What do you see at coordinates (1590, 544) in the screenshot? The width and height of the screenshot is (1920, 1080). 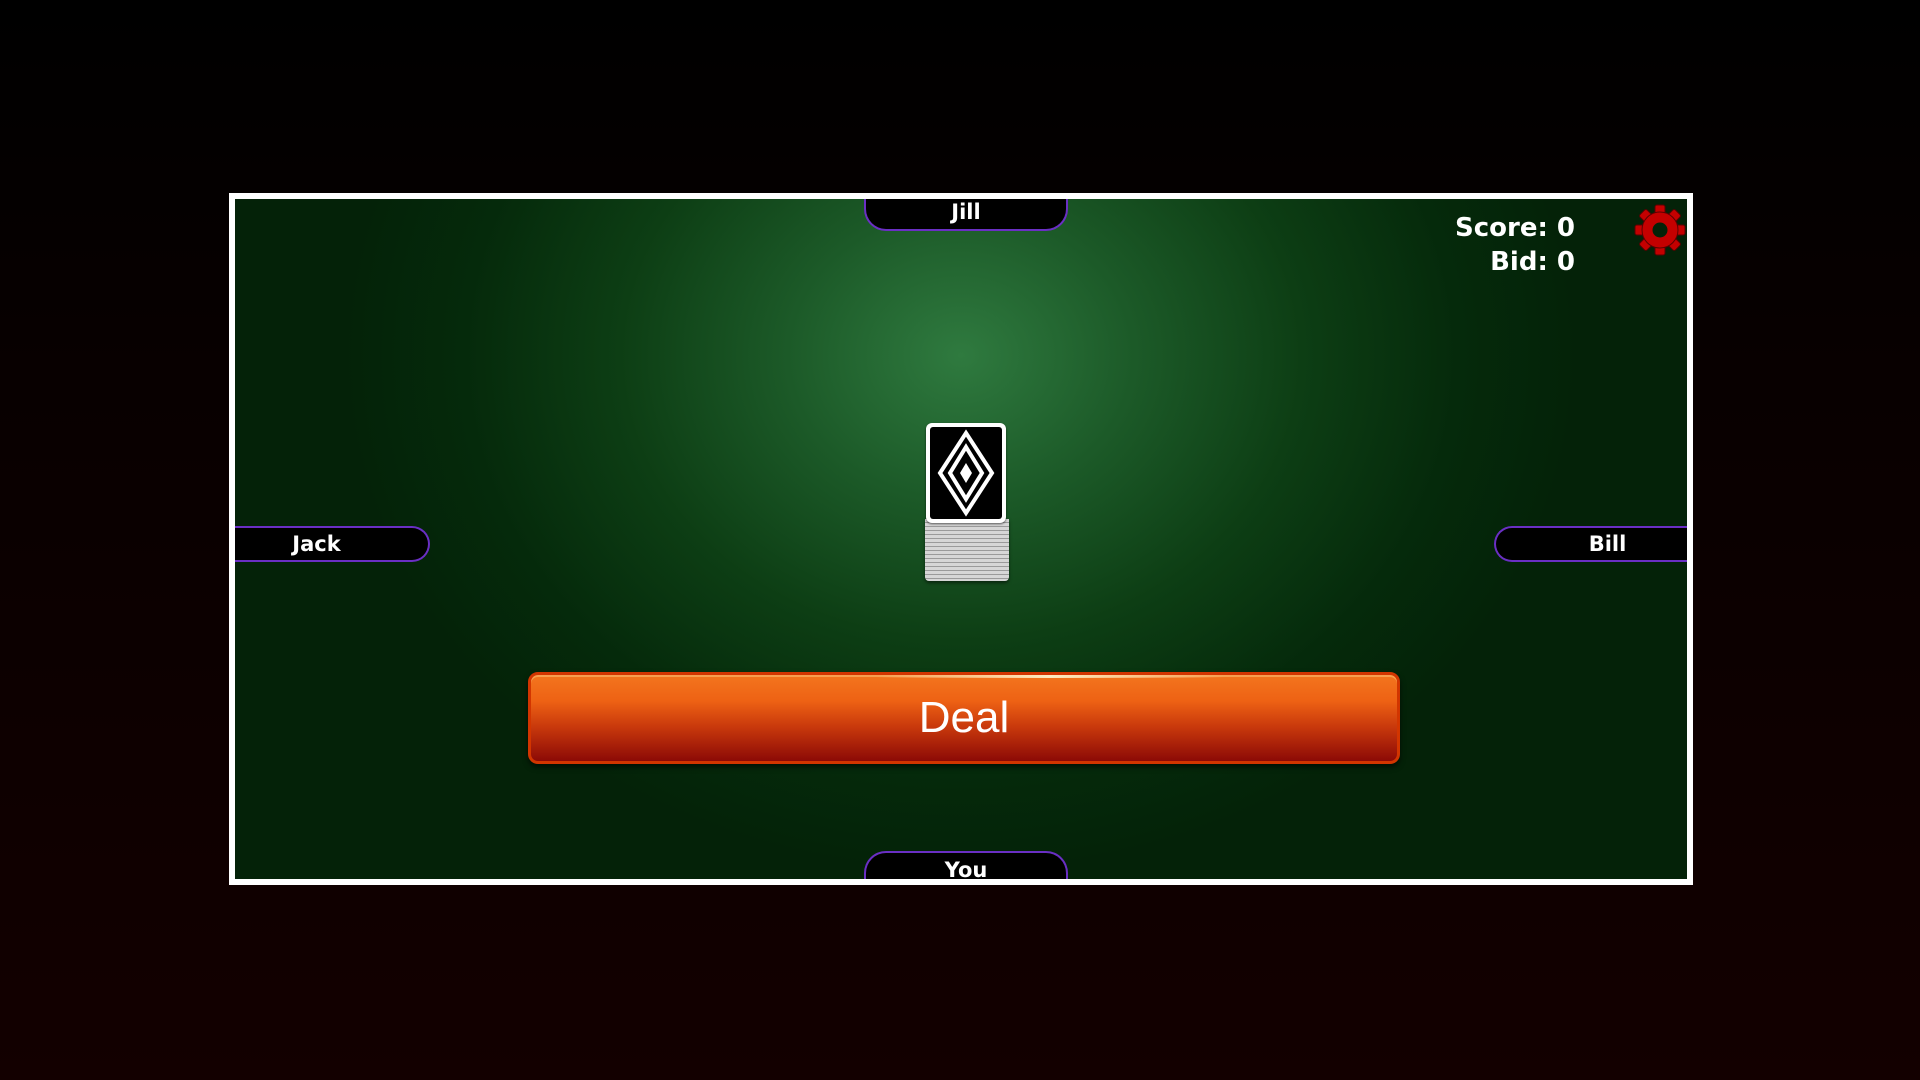 I see `player-name-right: Bill` at bounding box center [1590, 544].